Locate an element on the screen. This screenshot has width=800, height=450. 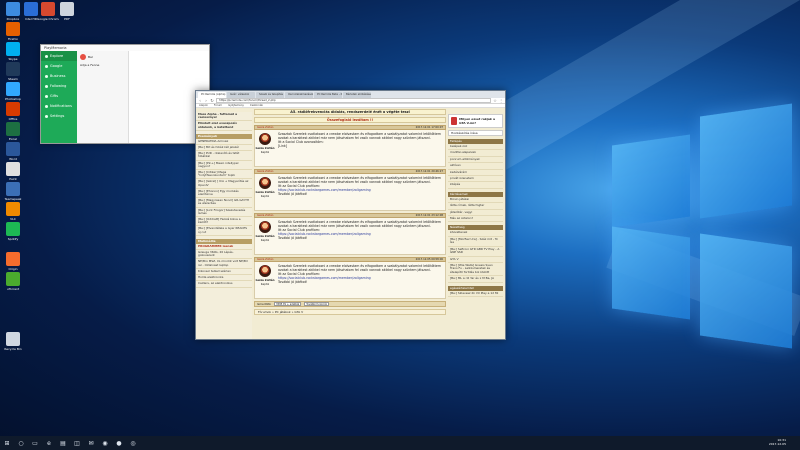
desktop-icon: PDF is located at coordinates (67, 11).